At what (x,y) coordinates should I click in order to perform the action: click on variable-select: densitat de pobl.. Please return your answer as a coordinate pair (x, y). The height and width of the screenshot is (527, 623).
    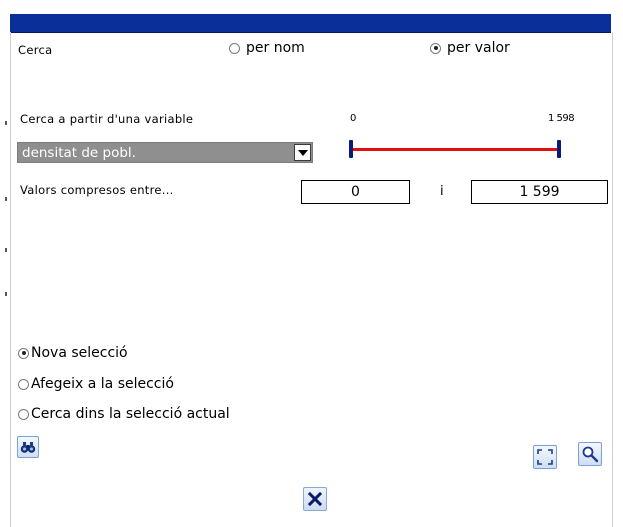
    Looking at the image, I should click on (165, 152).